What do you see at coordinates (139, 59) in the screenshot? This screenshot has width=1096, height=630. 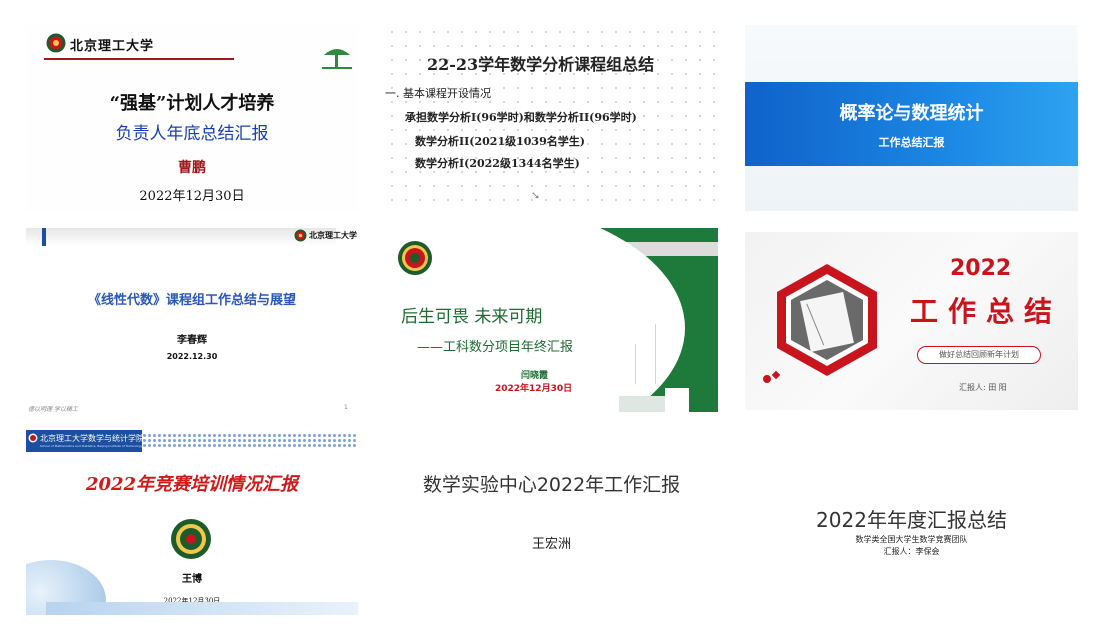 I see `header-divider` at bounding box center [139, 59].